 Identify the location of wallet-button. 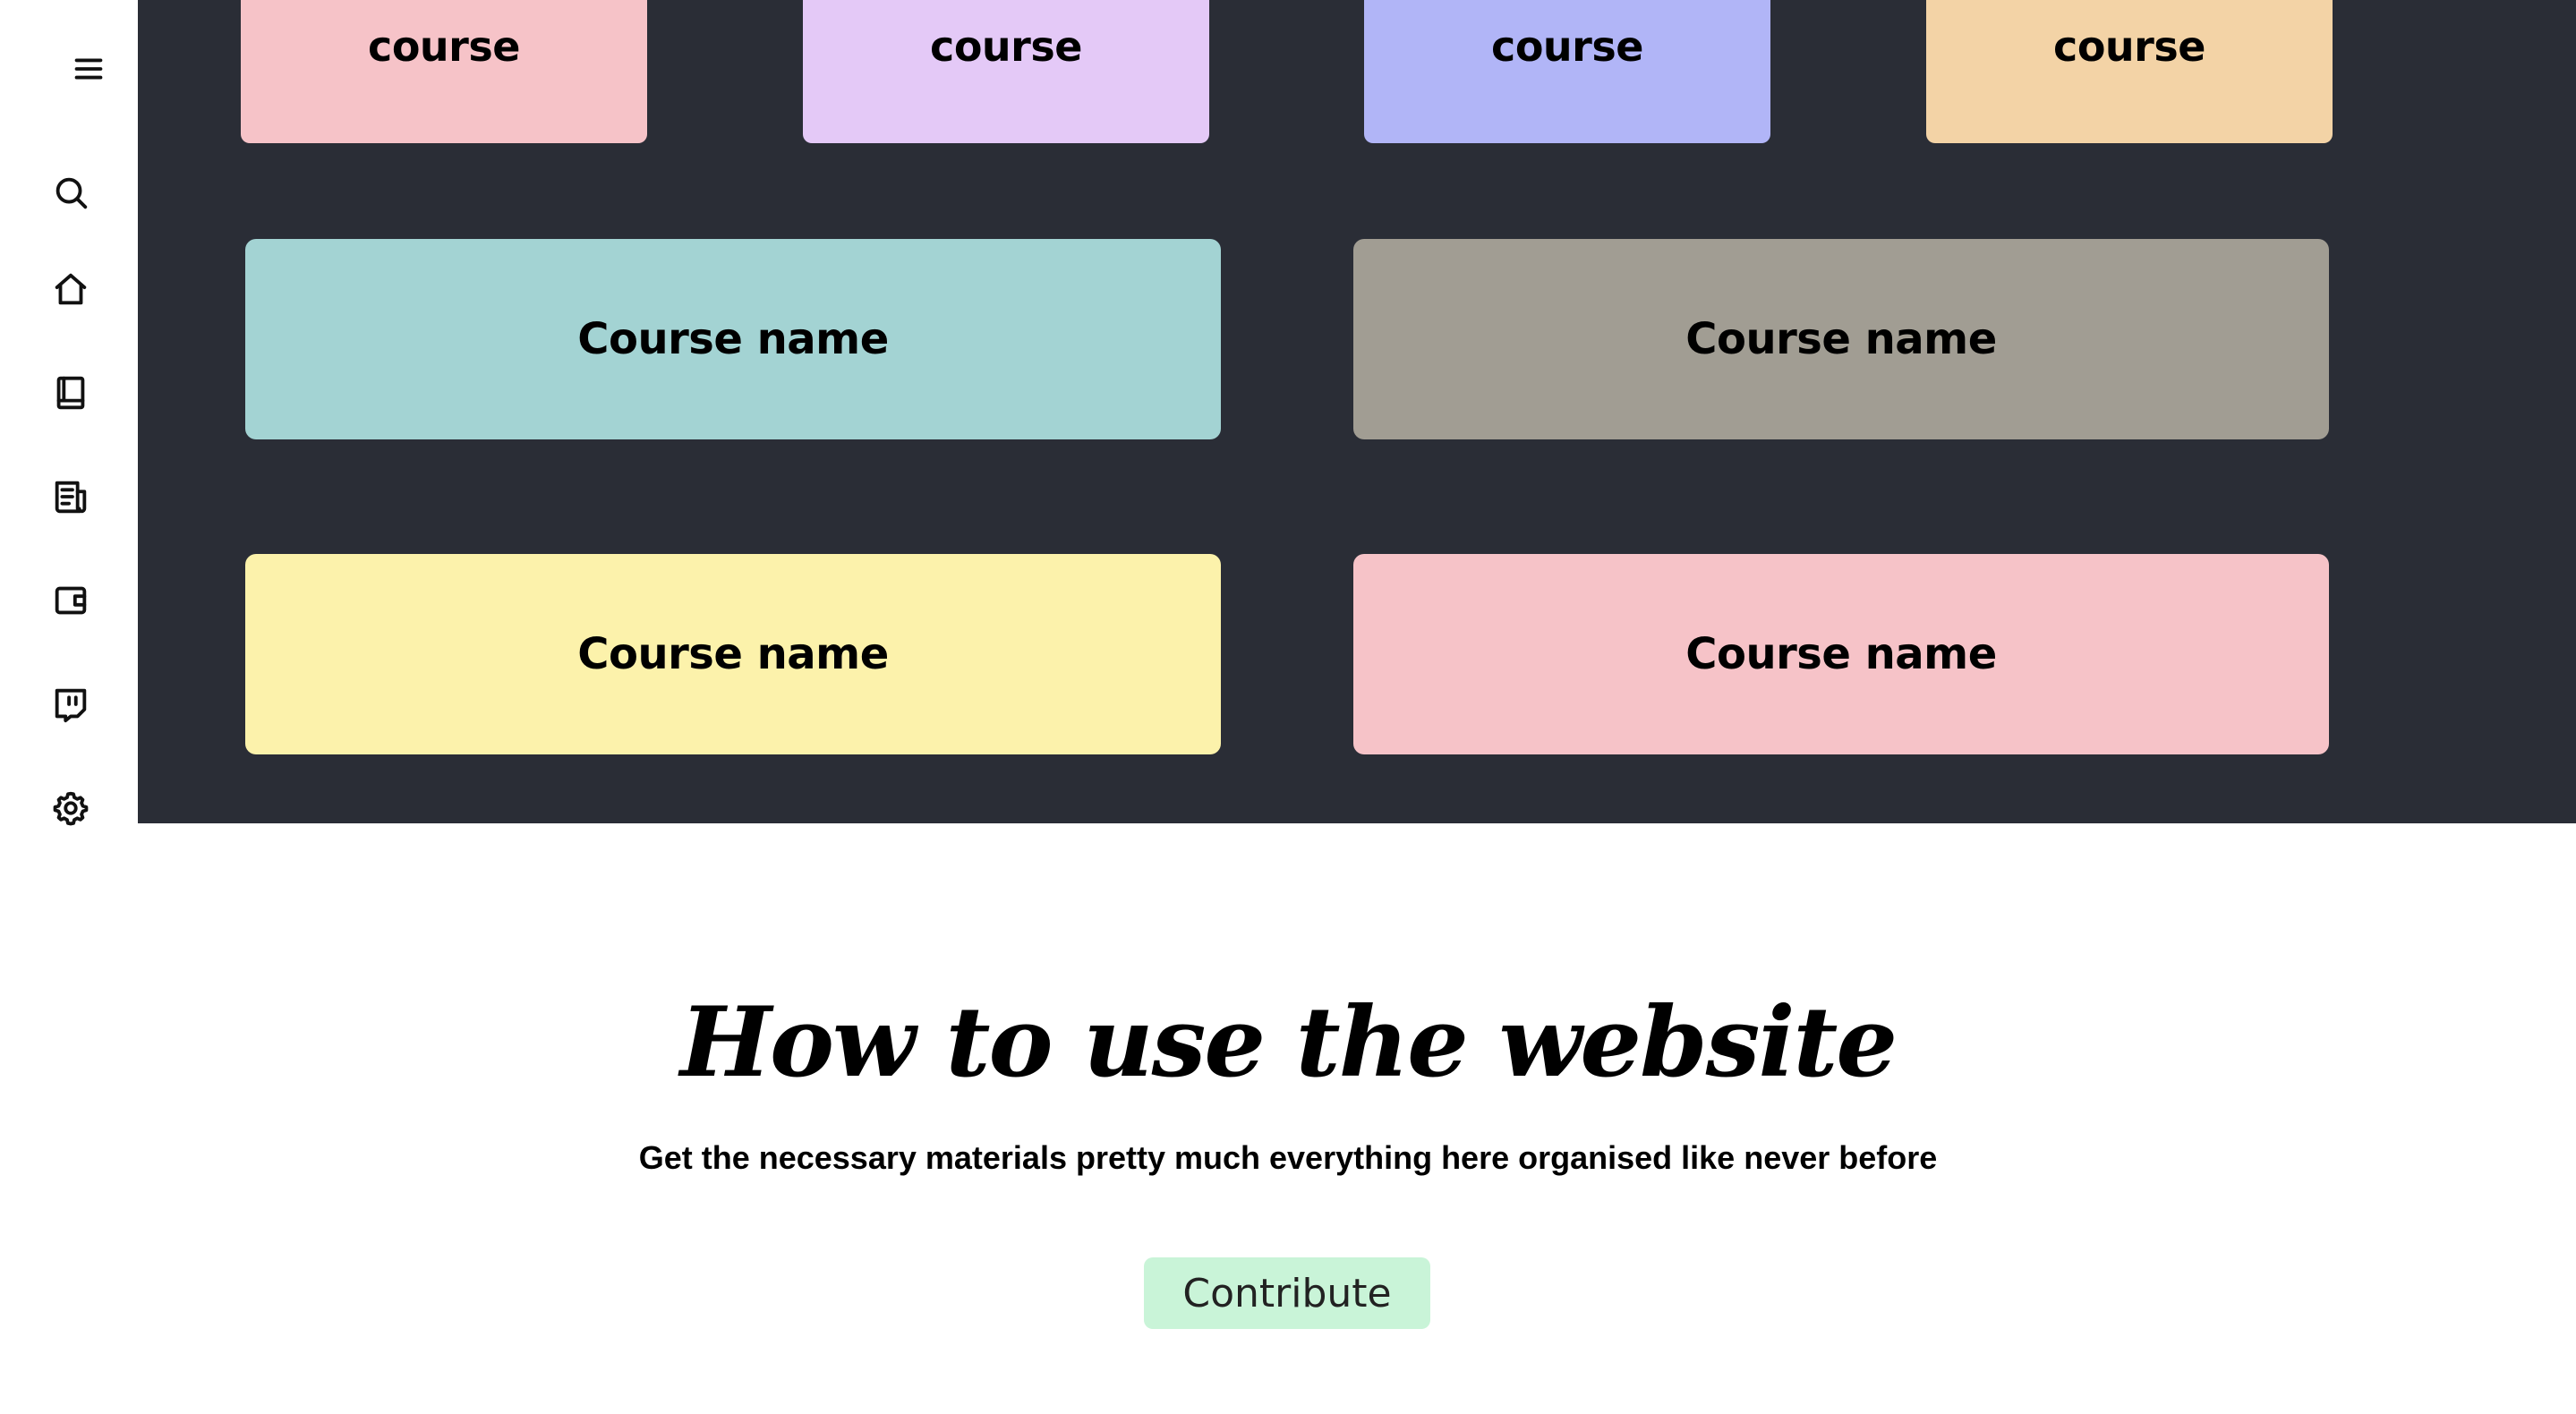
(71, 600).